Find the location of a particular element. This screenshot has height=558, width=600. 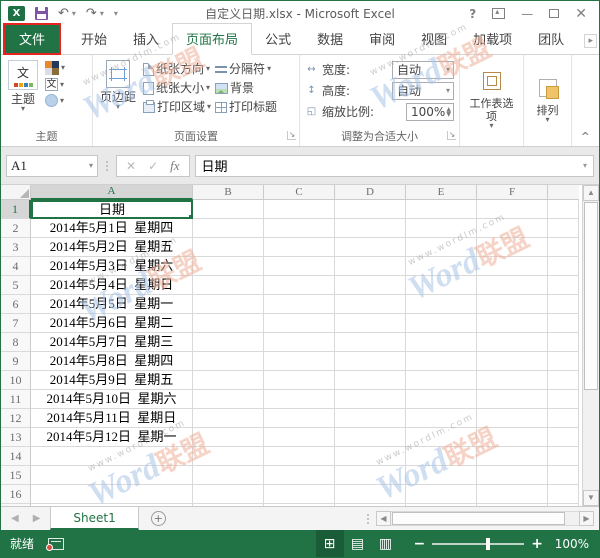

sheet-options-button: 工作表选项 ▾ is located at coordinates (492, 100).